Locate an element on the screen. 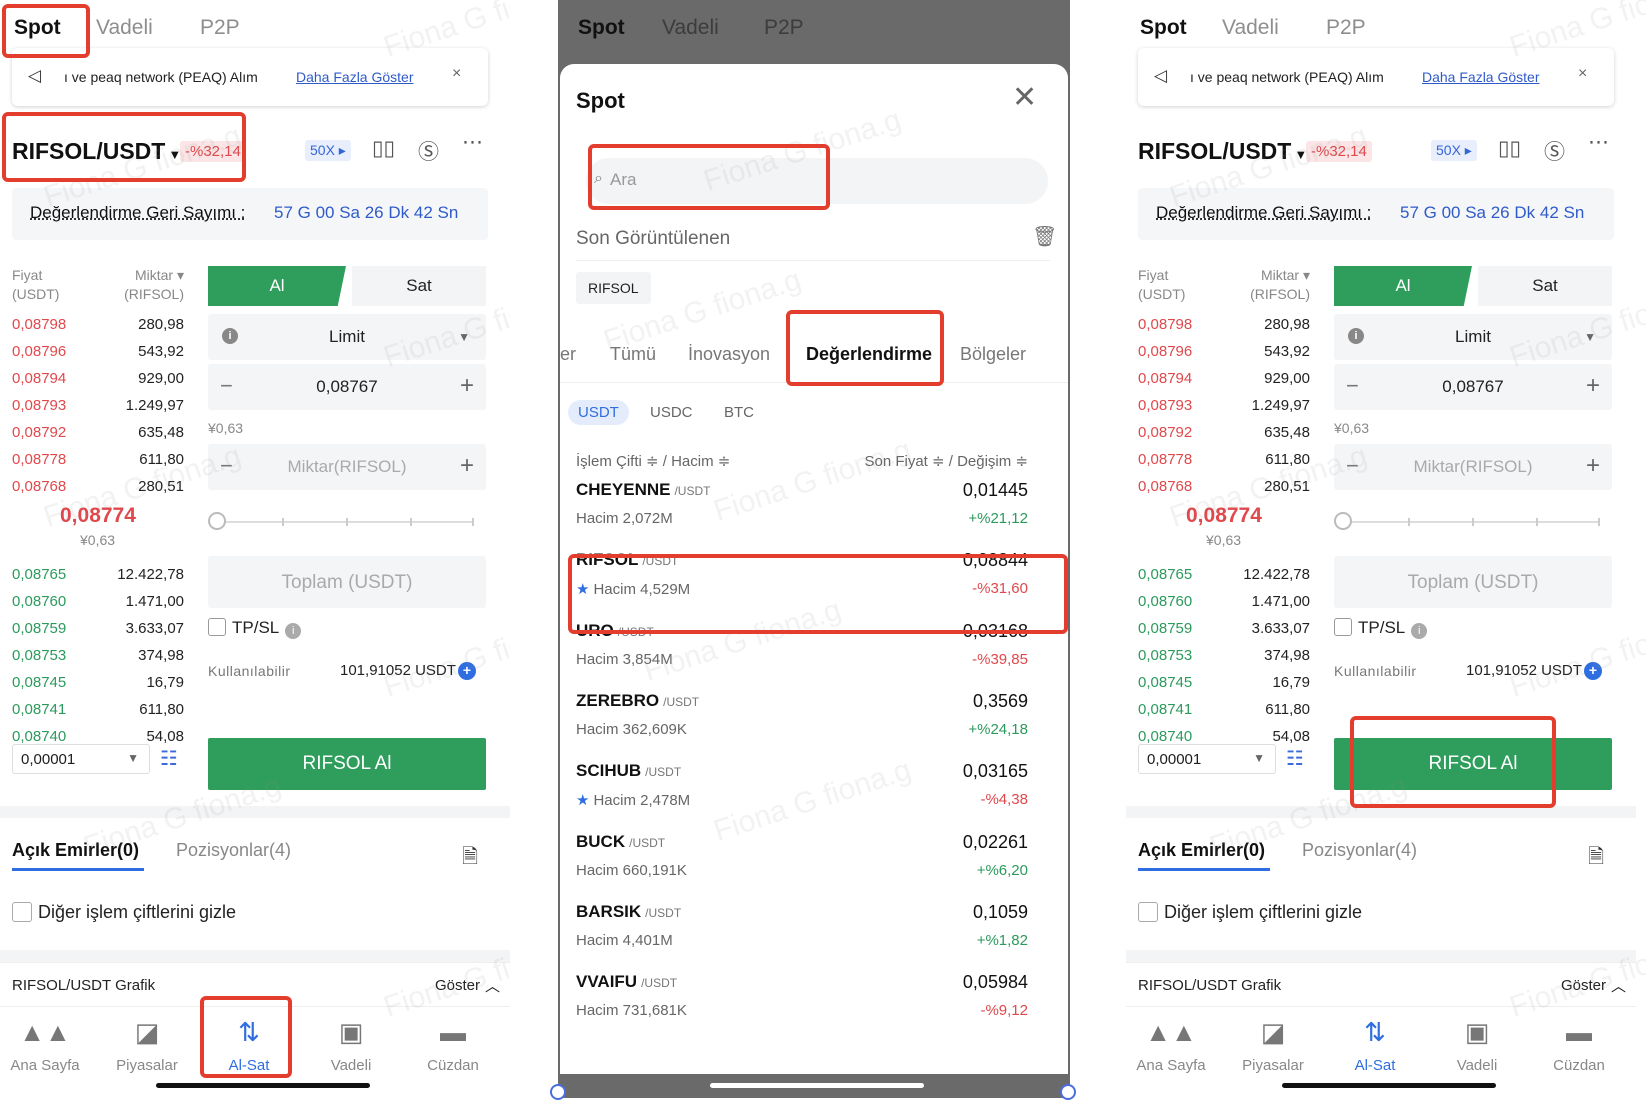  close-icon: × is located at coordinates (456, 74).